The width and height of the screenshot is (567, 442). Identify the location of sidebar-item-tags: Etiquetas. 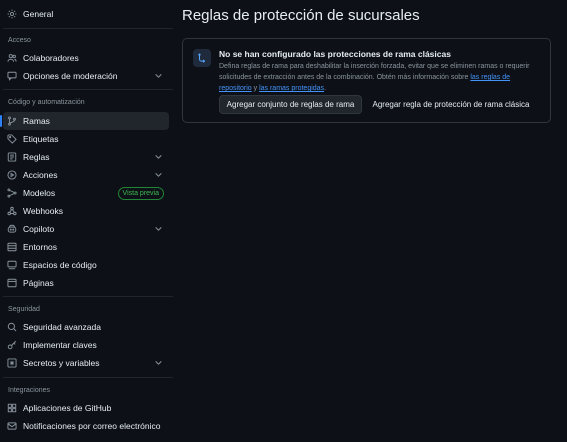
(86, 139).